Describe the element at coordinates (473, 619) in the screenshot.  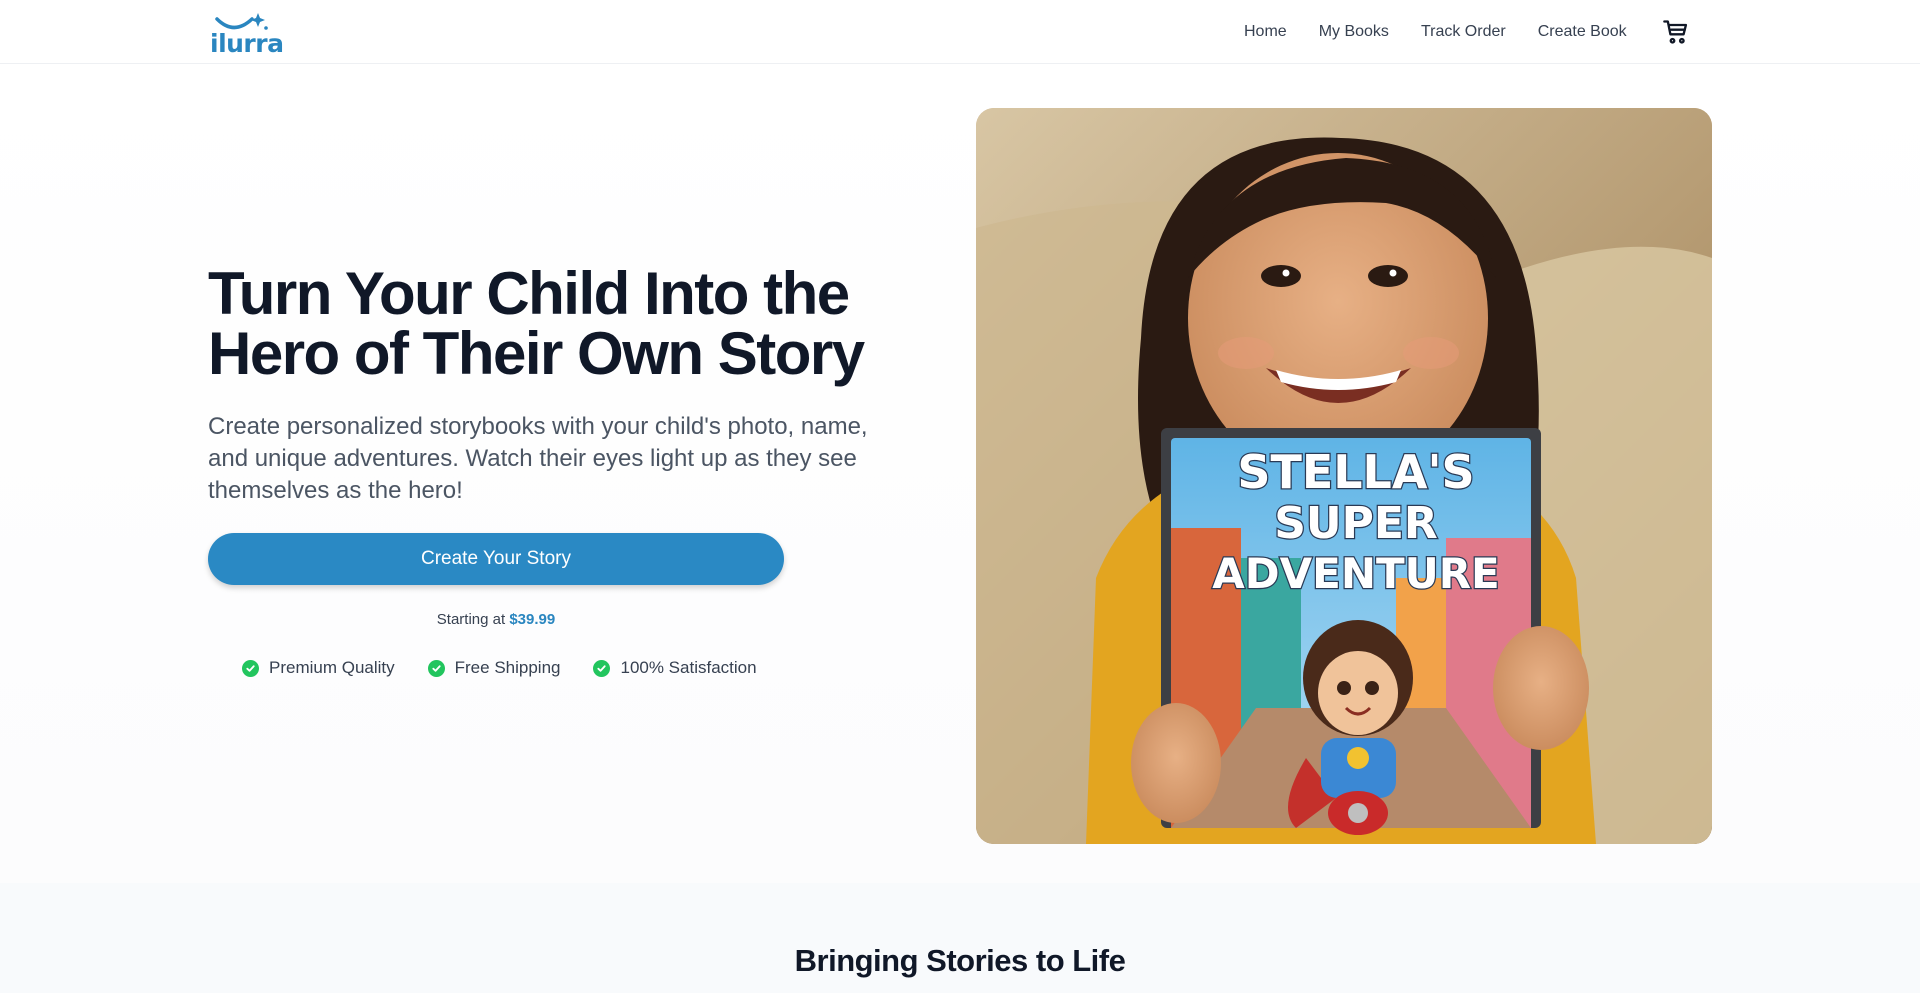
I see `price-prefix: Starting at` at that location.